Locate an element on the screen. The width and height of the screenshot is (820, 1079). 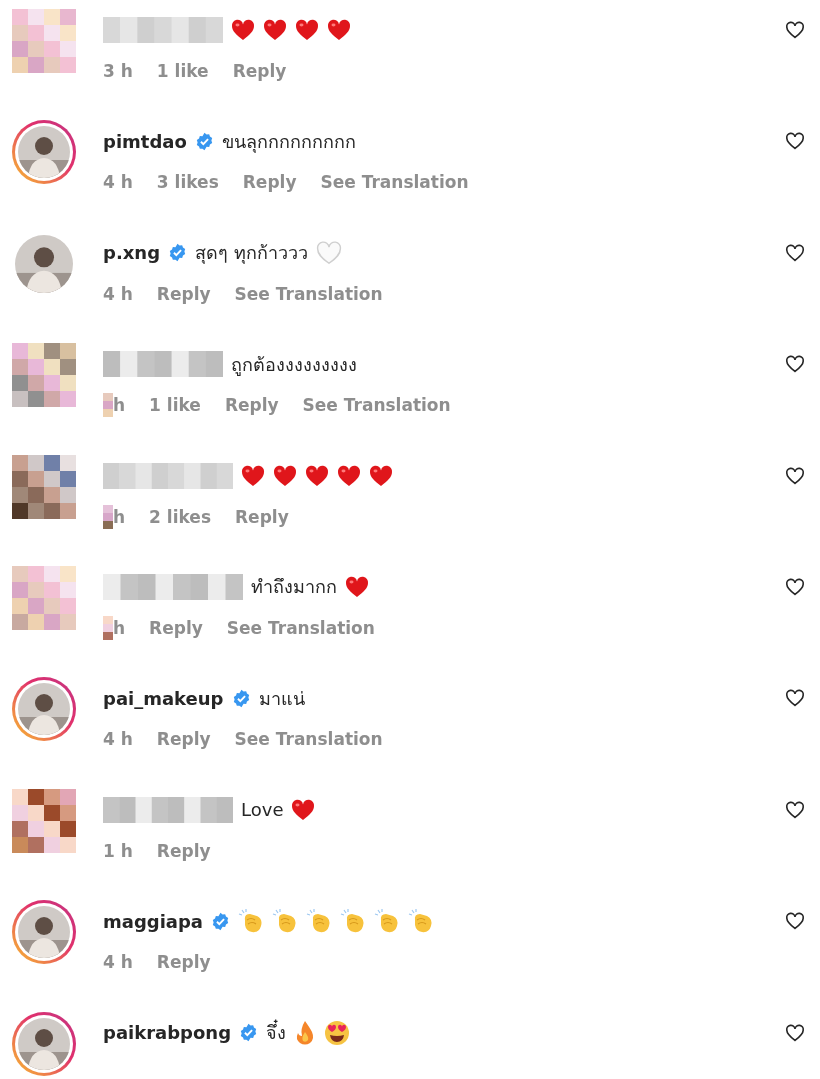
comment-text: สุดๆ ทุกก้าววว is located at coordinates (251, 253).